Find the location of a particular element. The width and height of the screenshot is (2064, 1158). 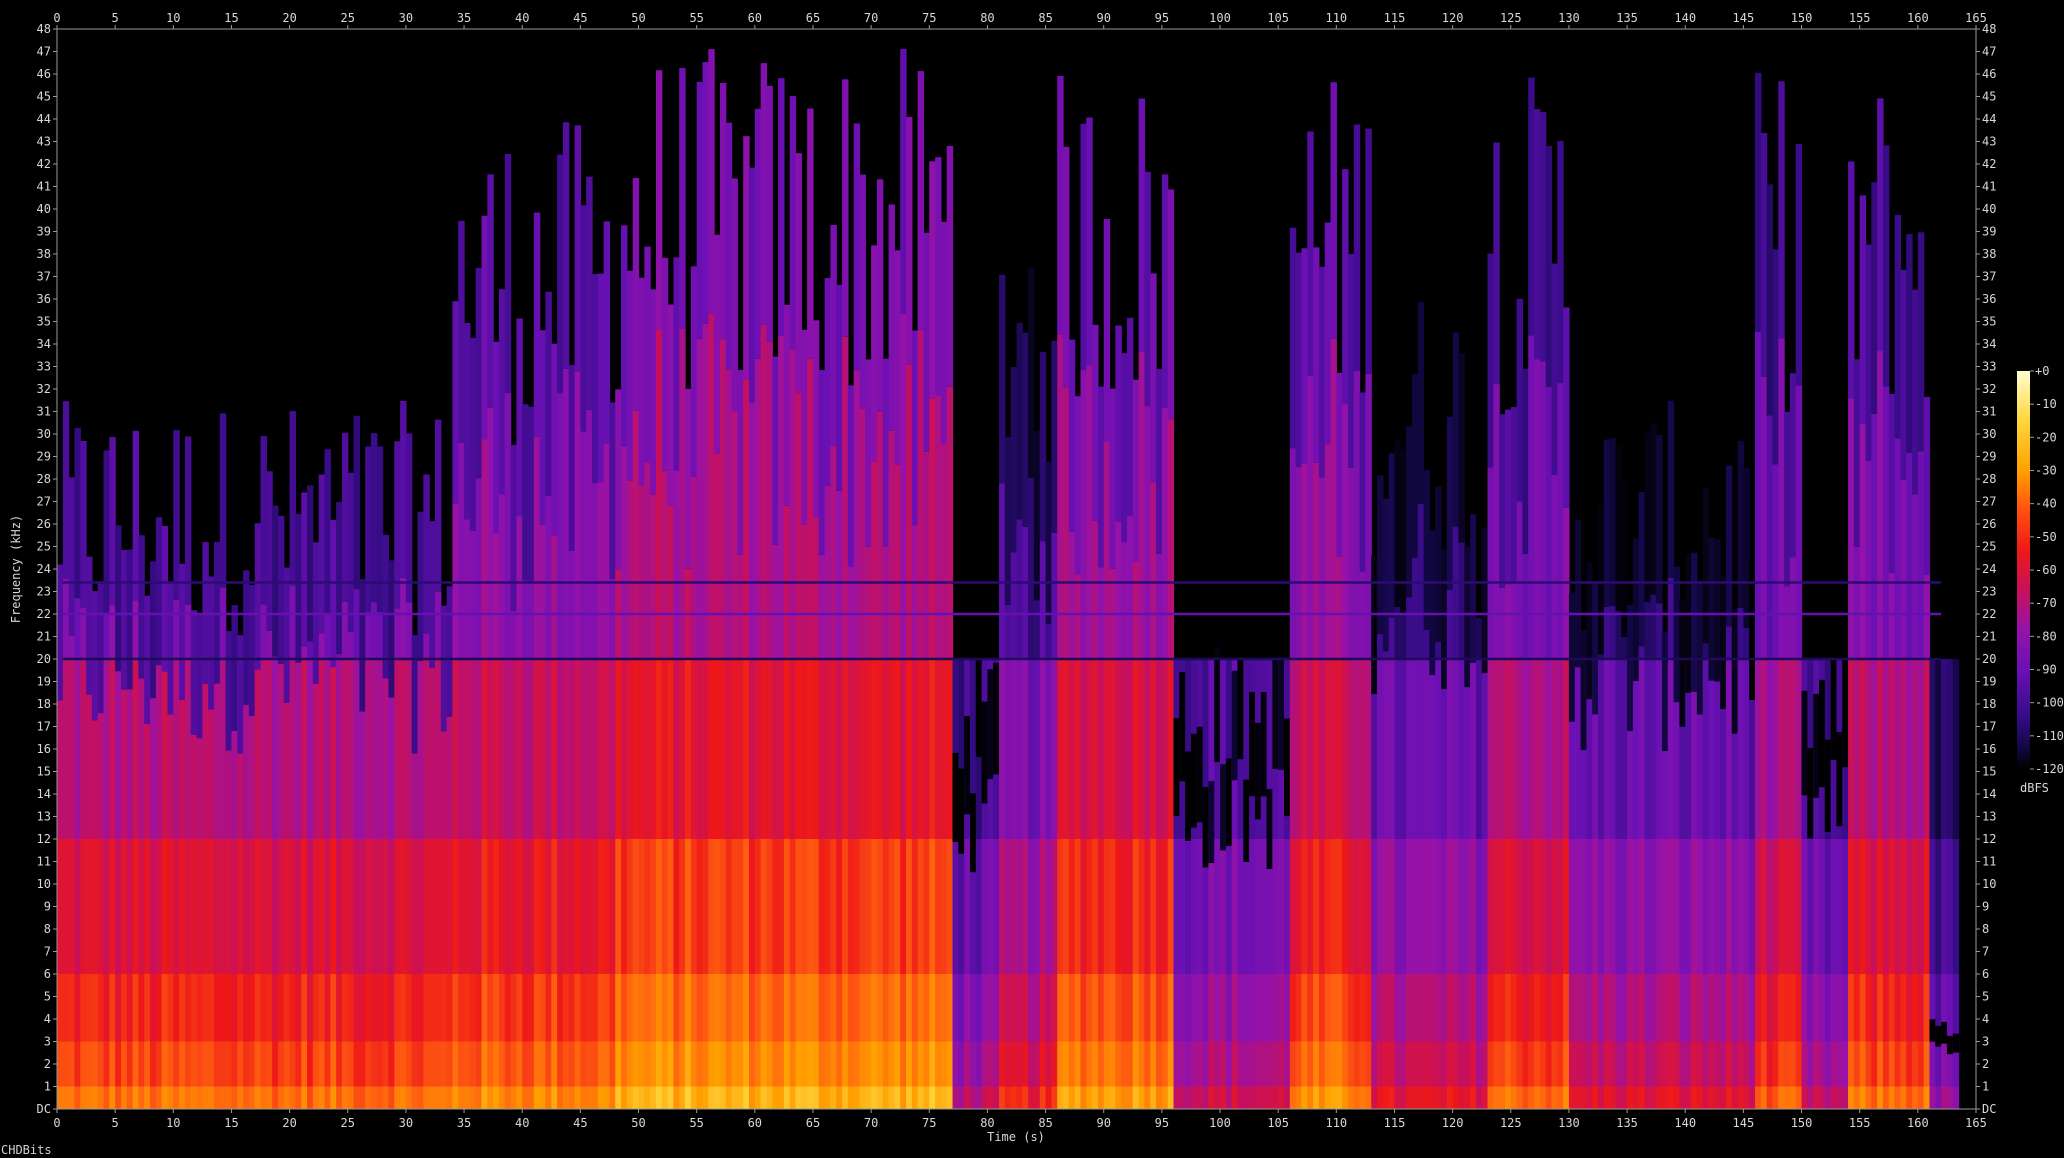

y-tick-label: 5 is located at coordinates (1985, 997).